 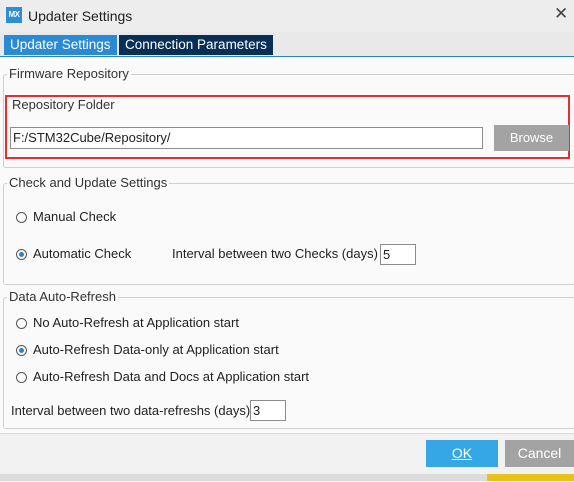 I want to click on manual-check-label: Manual Check, so click(x=74, y=216).